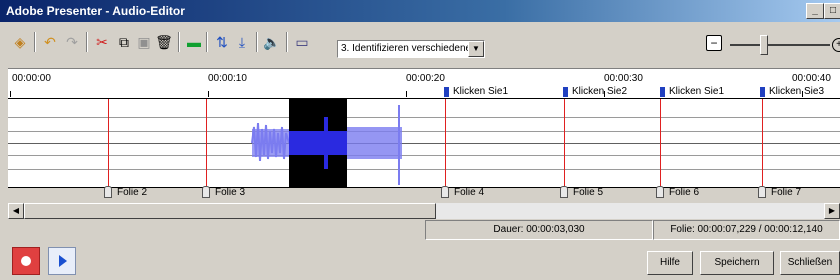 This screenshot has height=280, width=840. What do you see at coordinates (420, 11) in the screenshot?
I see `title-bar: Adobe Presenter - Audio-Editor _ □` at bounding box center [420, 11].